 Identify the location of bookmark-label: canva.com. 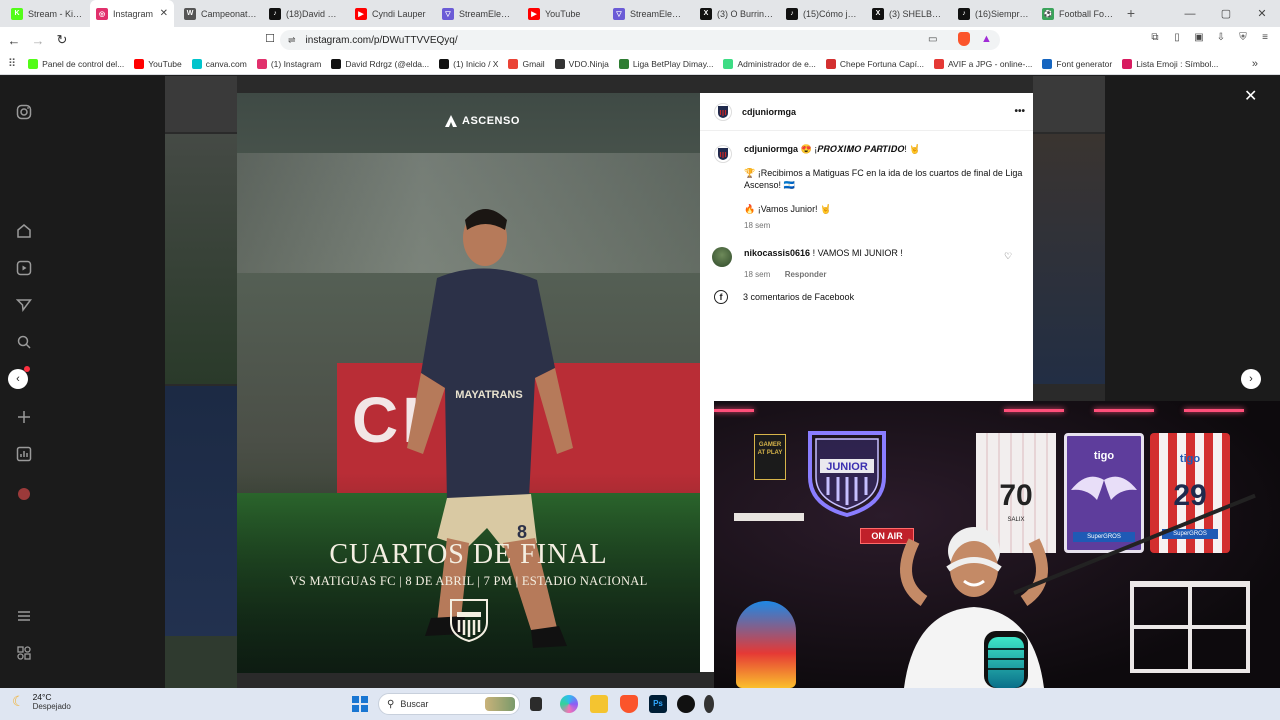
(226, 63).